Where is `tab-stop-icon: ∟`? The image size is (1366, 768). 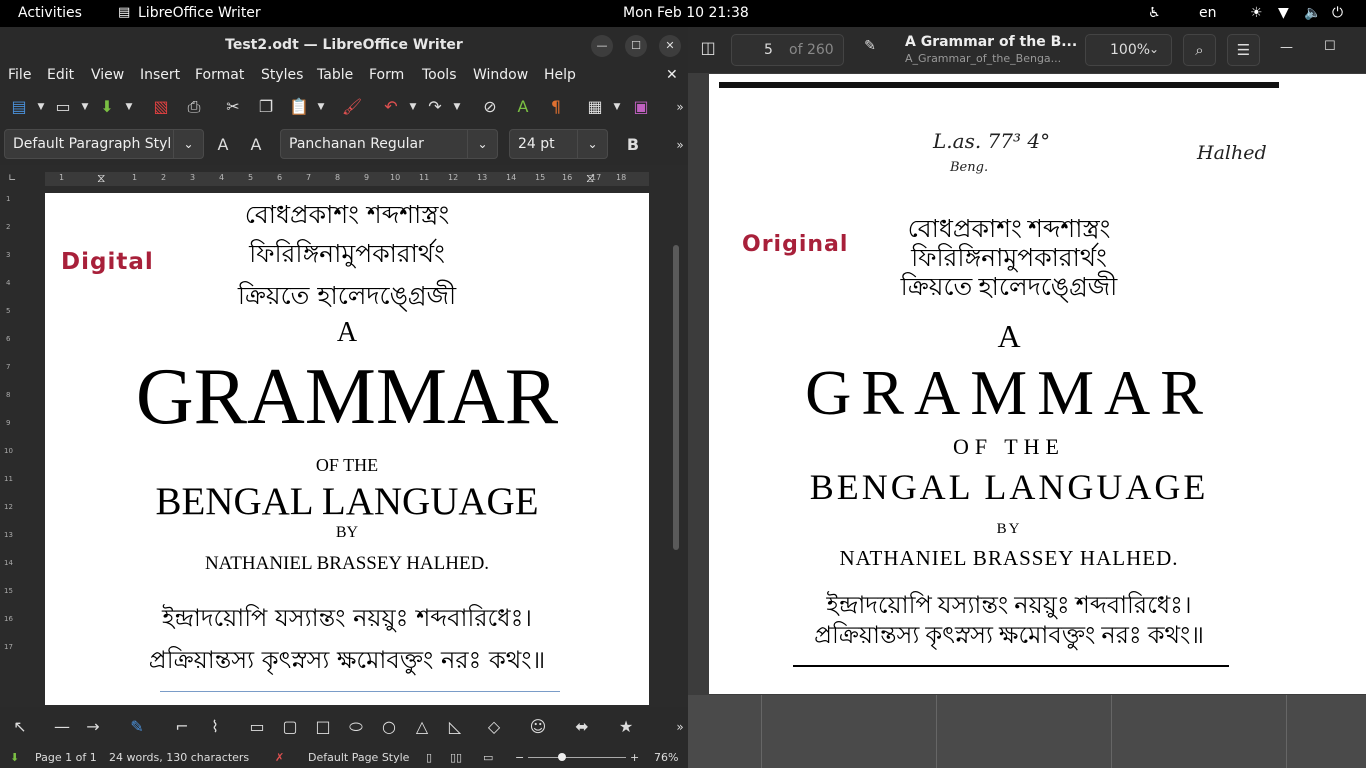 tab-stop-icon: ∟ is located at coordinates (12, 178).